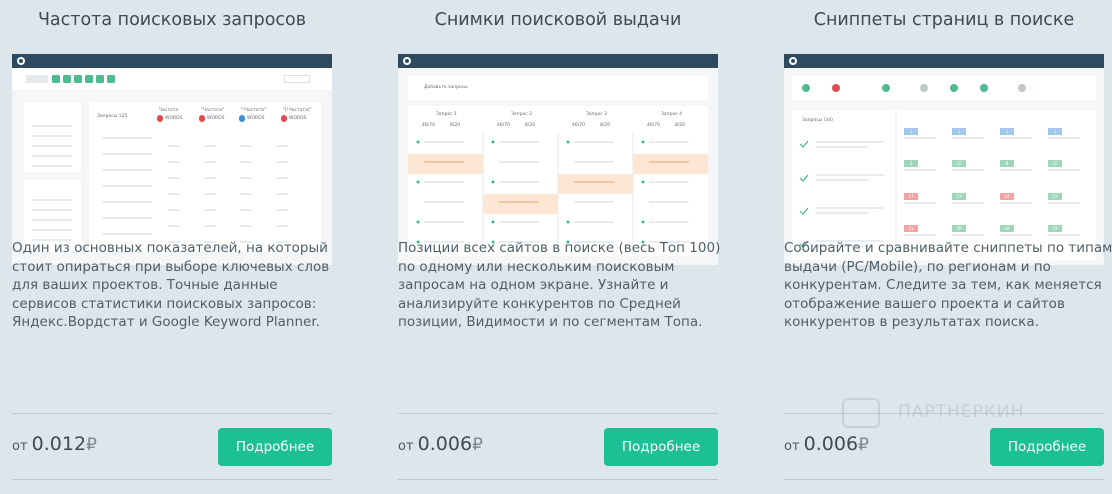 This screenshot has width=1112, height=494. Describe the element at coordinates (961, 412) in the screenshot. I see `watermark-text: ПАРТНЕРКИН` at that location.